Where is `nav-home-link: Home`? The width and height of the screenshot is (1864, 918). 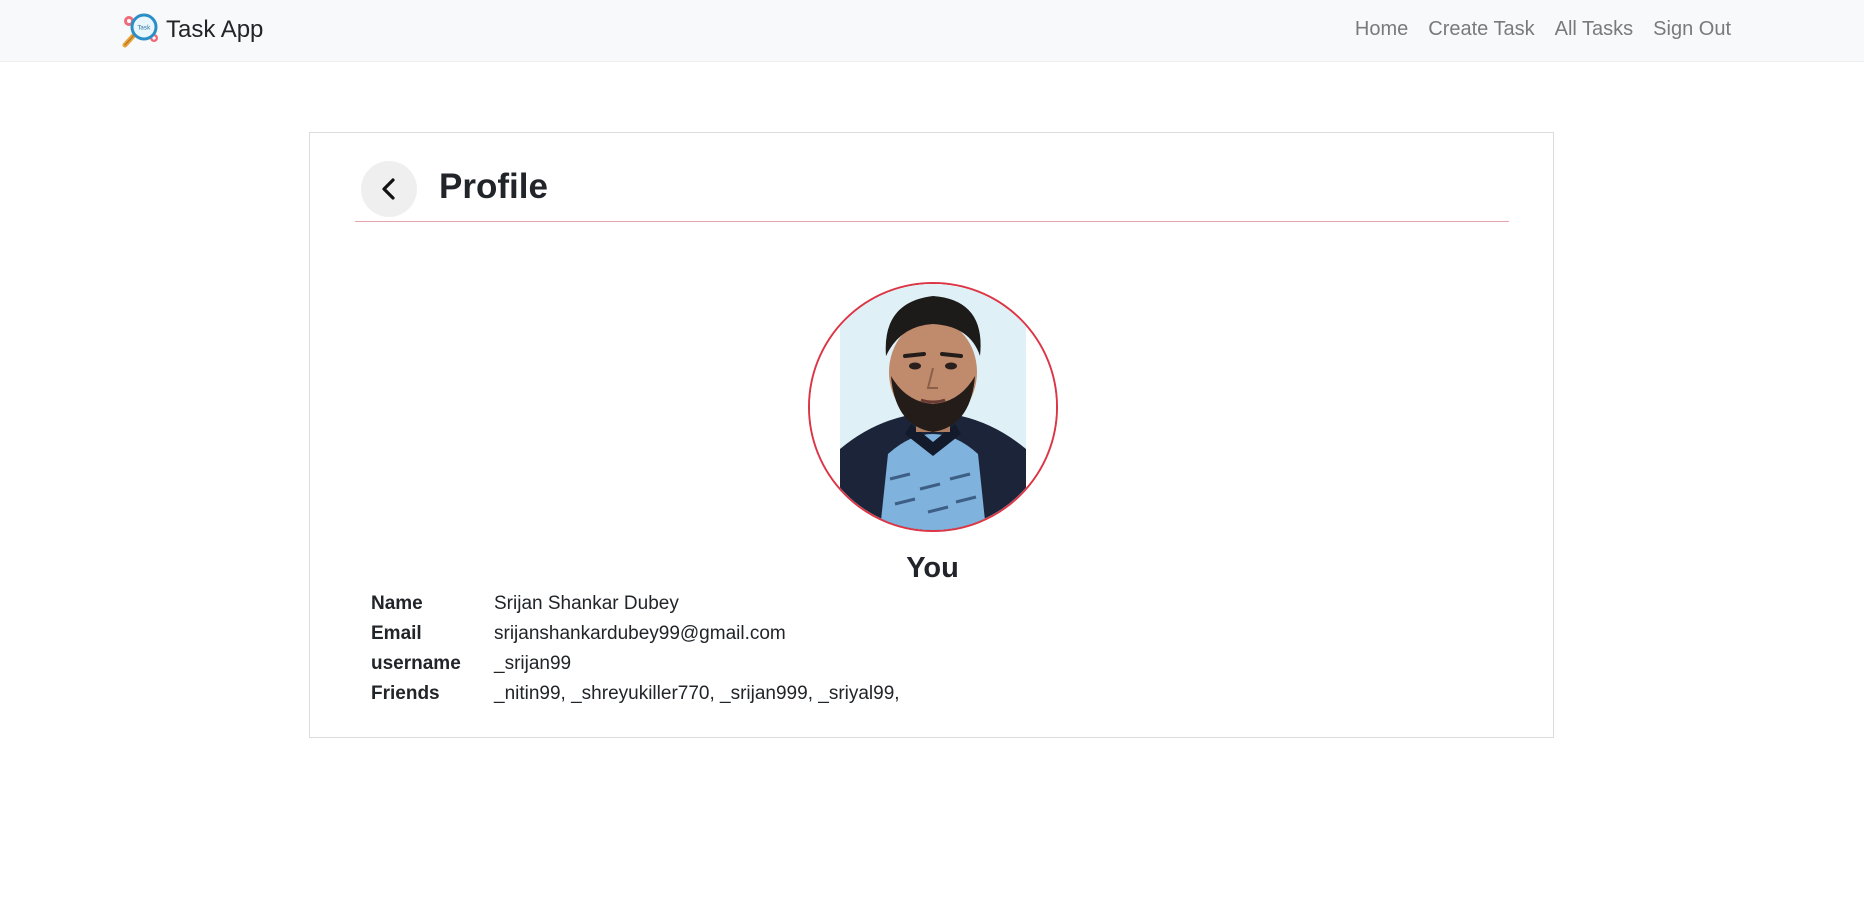 nav-home-link: Home is located at coordinates (1381, 29).